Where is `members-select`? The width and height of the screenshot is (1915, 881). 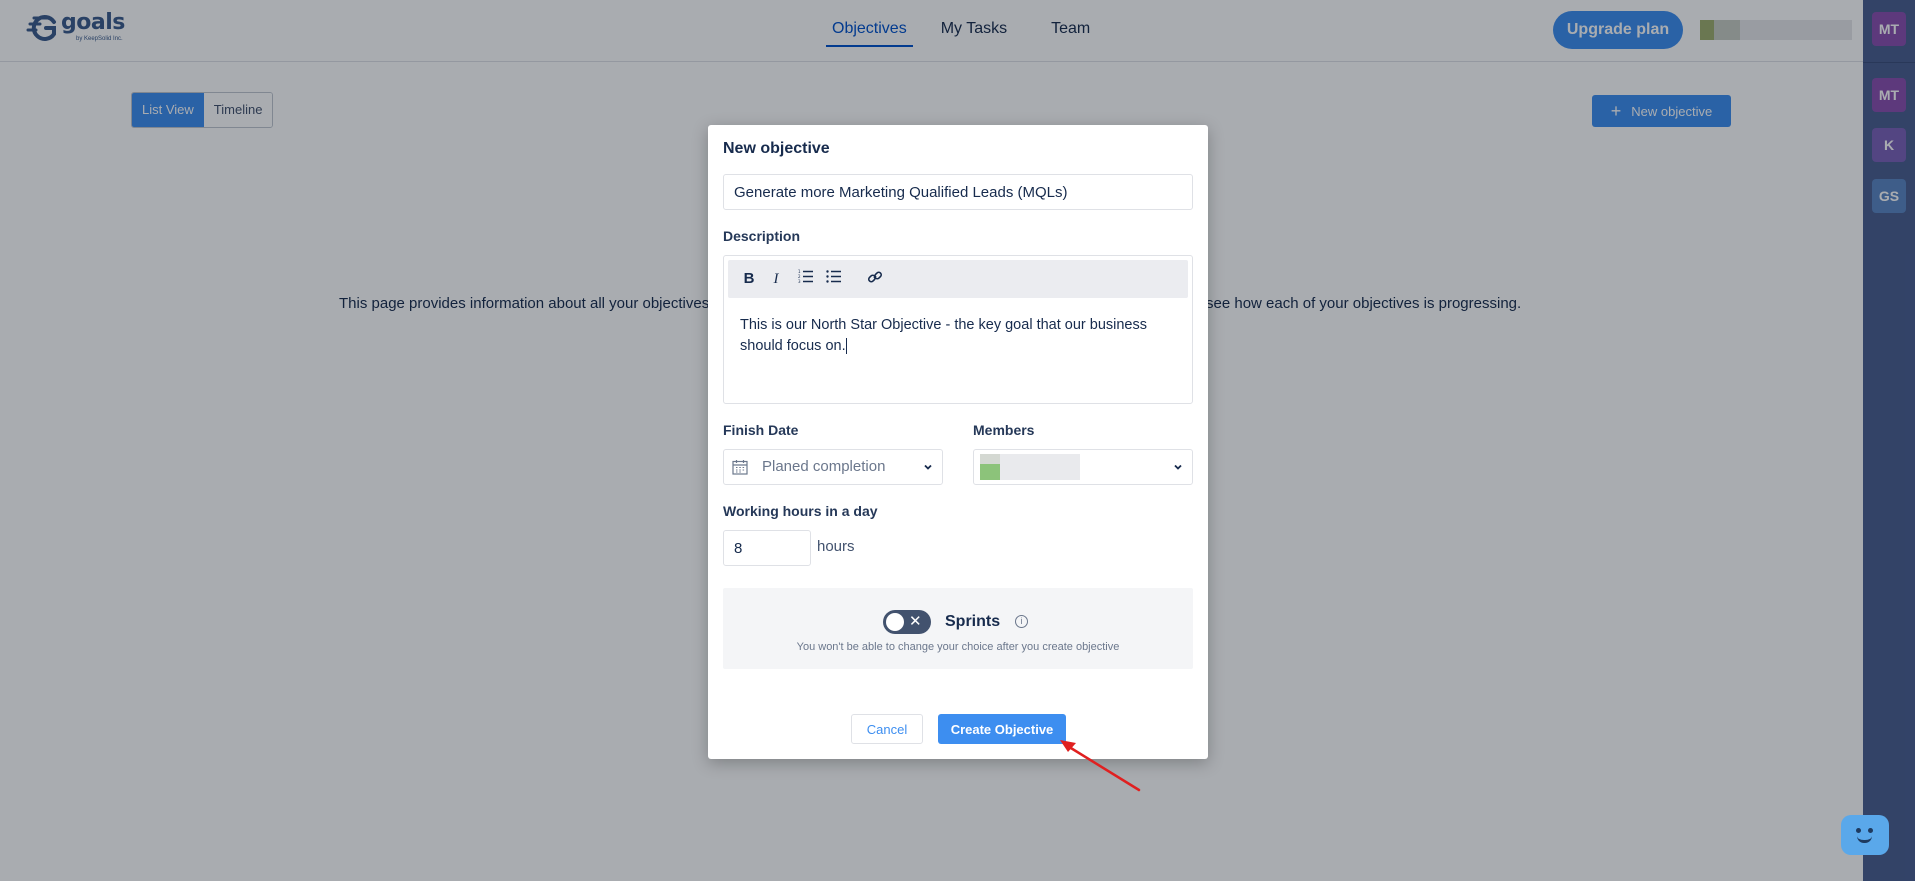
members-select is located at coordinates (1083, 467).